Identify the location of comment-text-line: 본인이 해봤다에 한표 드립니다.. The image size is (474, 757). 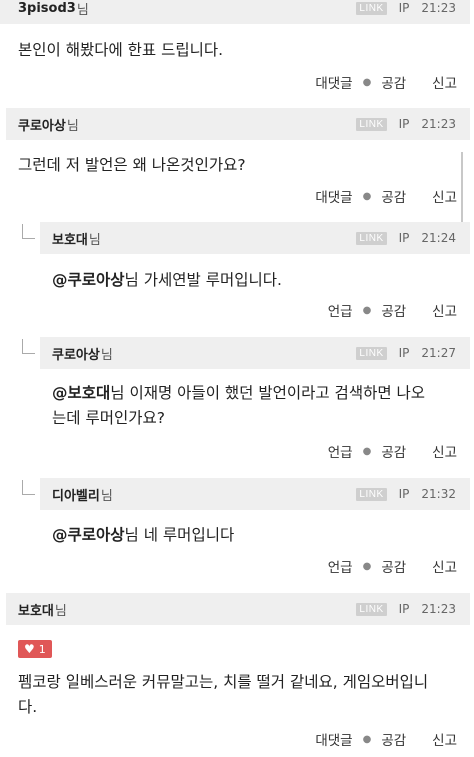
(121, 50).